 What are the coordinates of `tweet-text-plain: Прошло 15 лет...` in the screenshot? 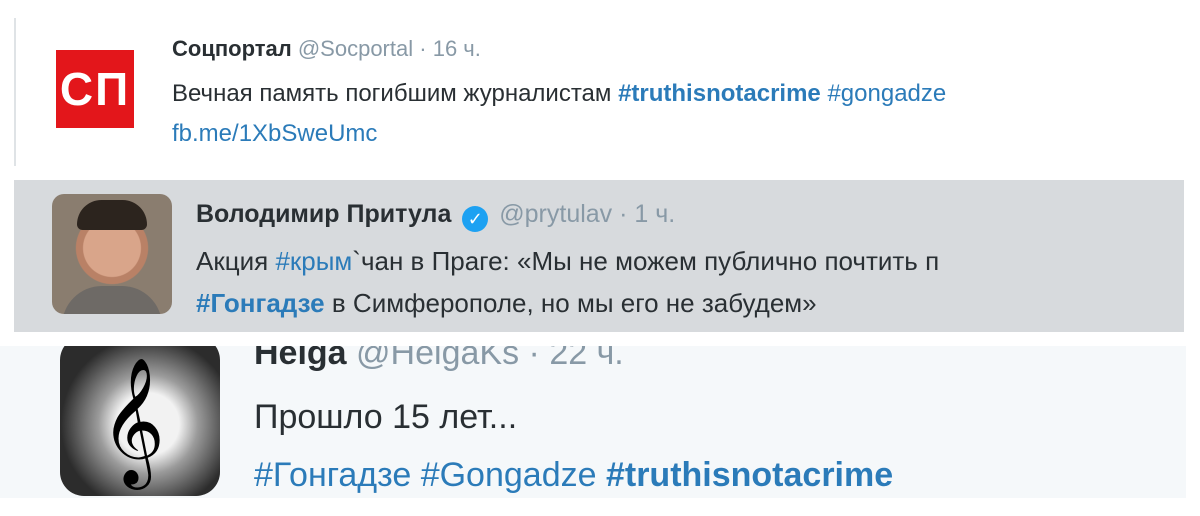 It's located at (386, 417).